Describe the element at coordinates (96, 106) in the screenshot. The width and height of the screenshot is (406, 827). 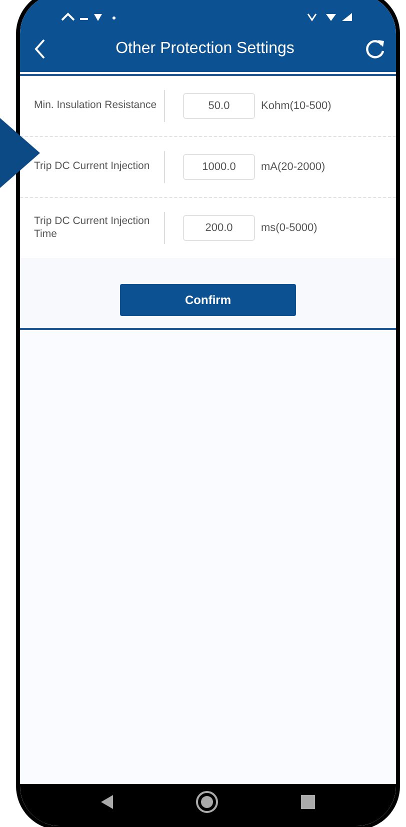
I see `setting-label: Min. Insulation Resistance` at that location.